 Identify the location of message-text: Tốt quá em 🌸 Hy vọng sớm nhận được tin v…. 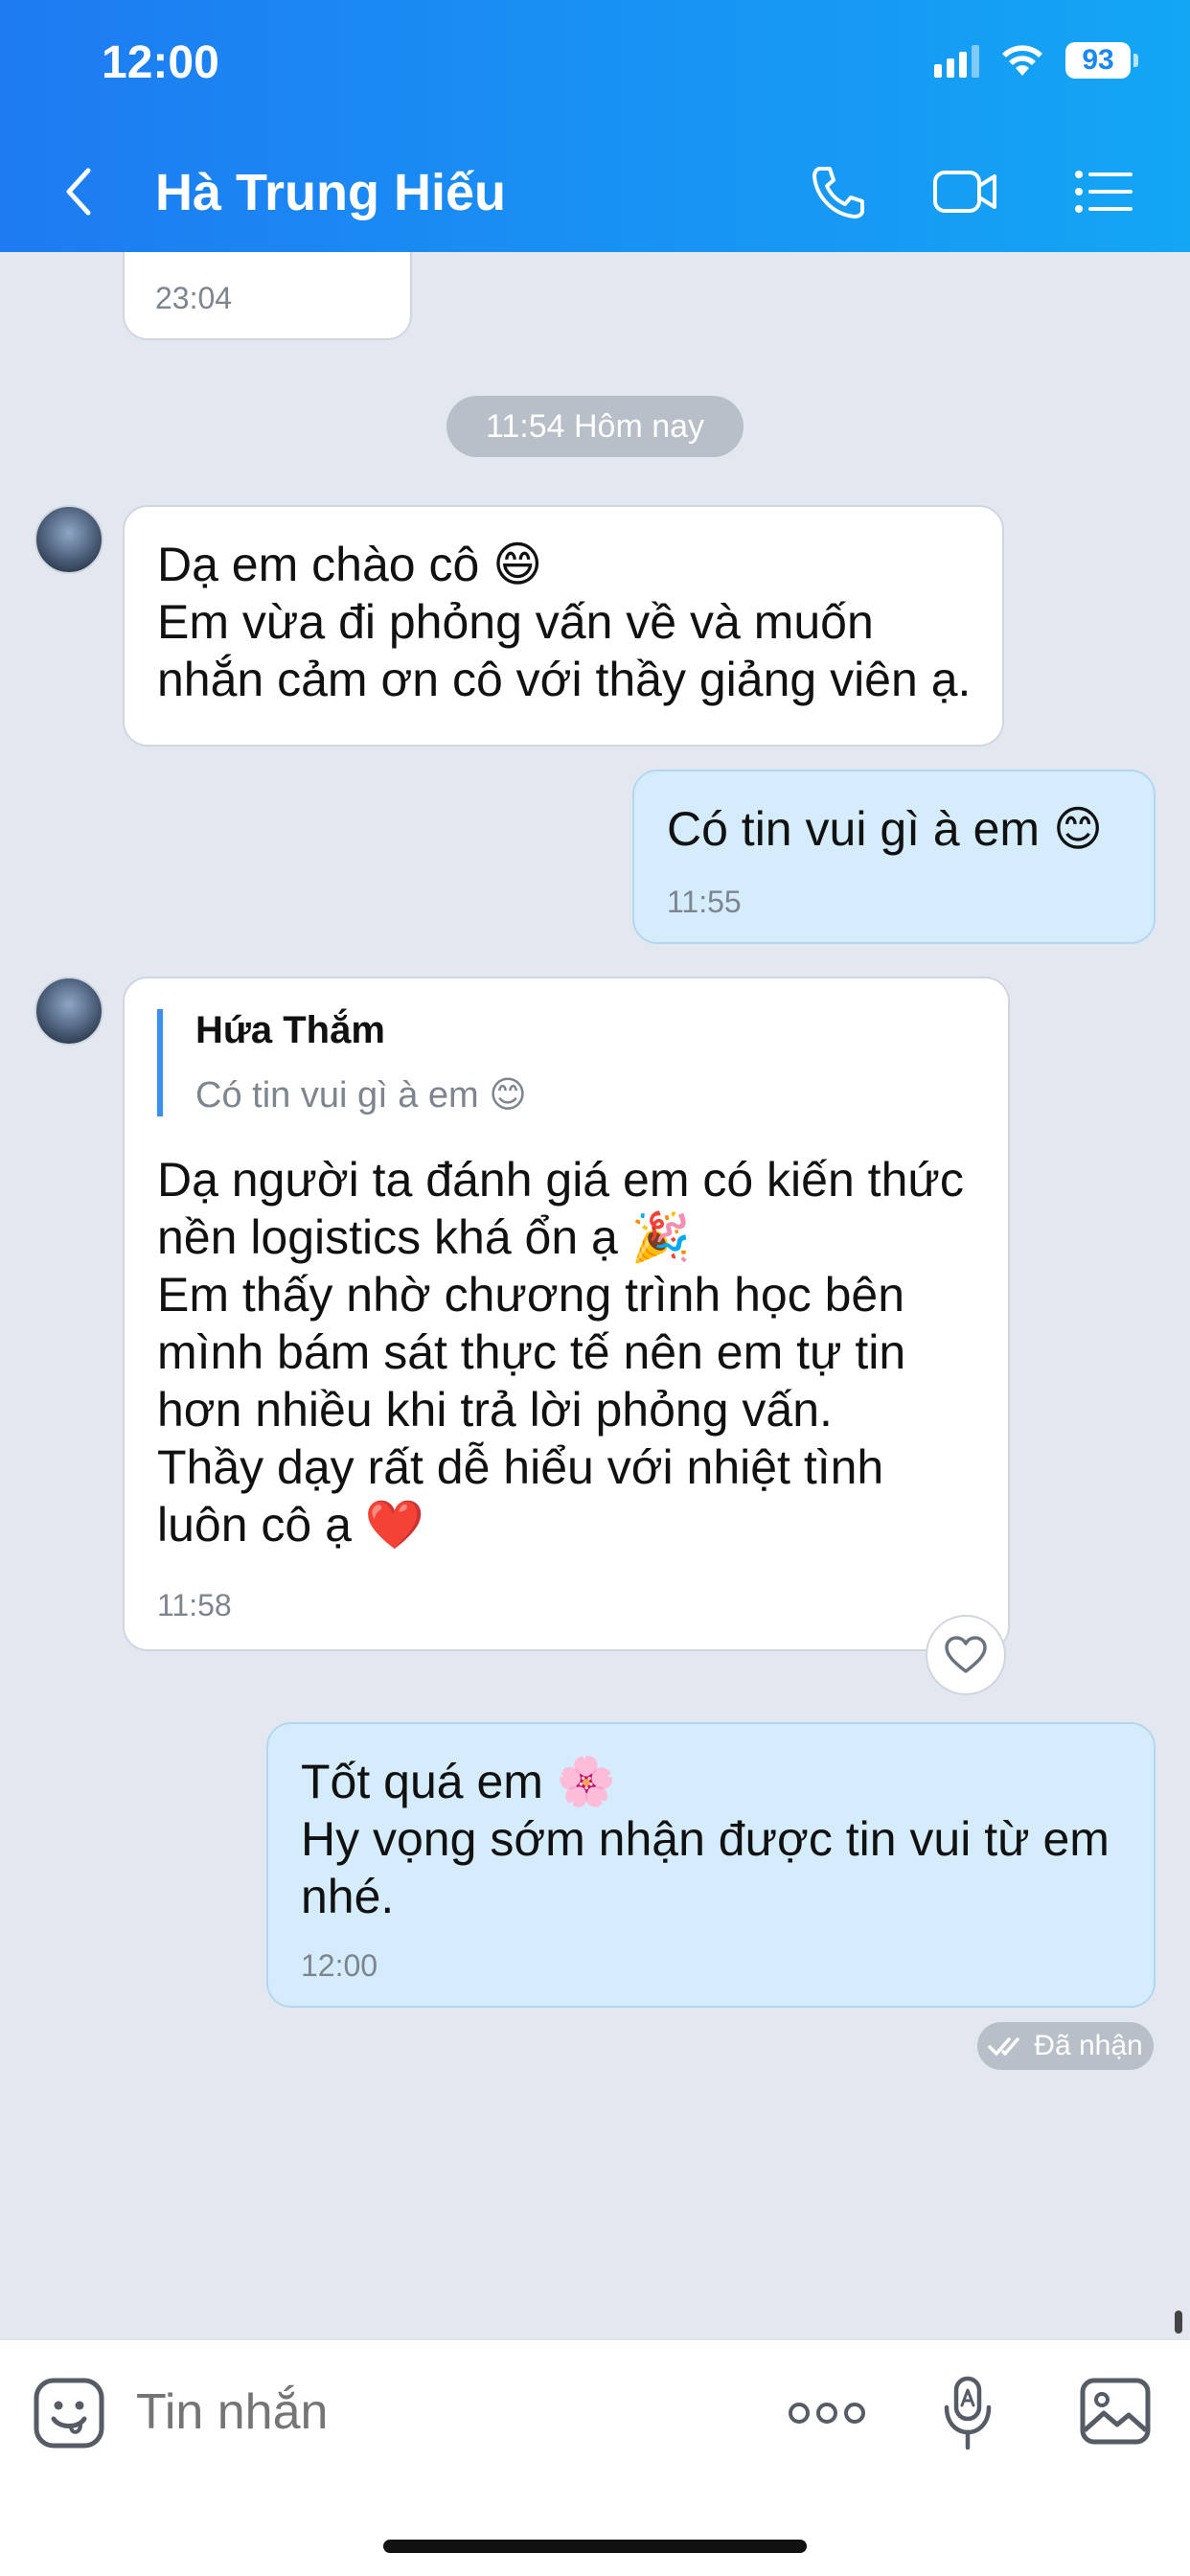
(705, 1839).